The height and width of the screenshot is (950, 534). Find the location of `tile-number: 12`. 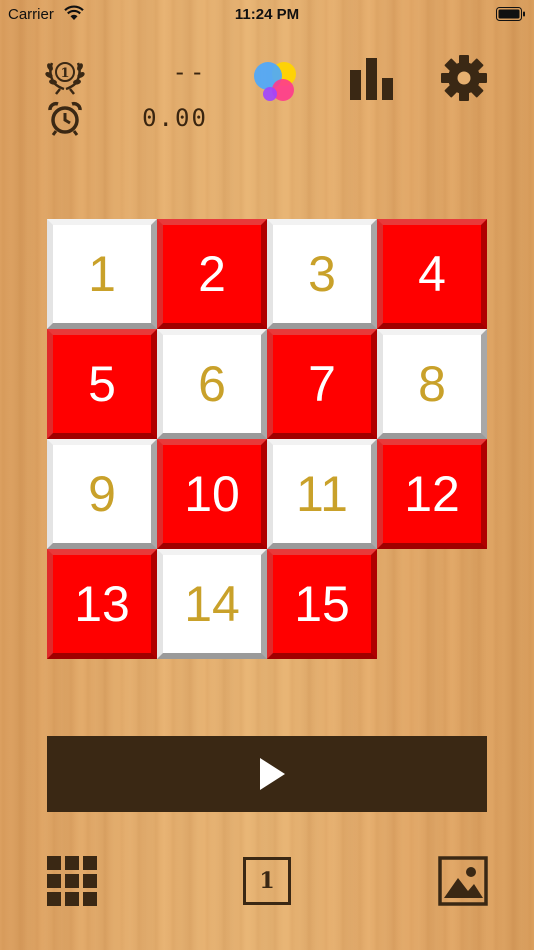

tile-number: 12 is located at coordinates (432, 494).